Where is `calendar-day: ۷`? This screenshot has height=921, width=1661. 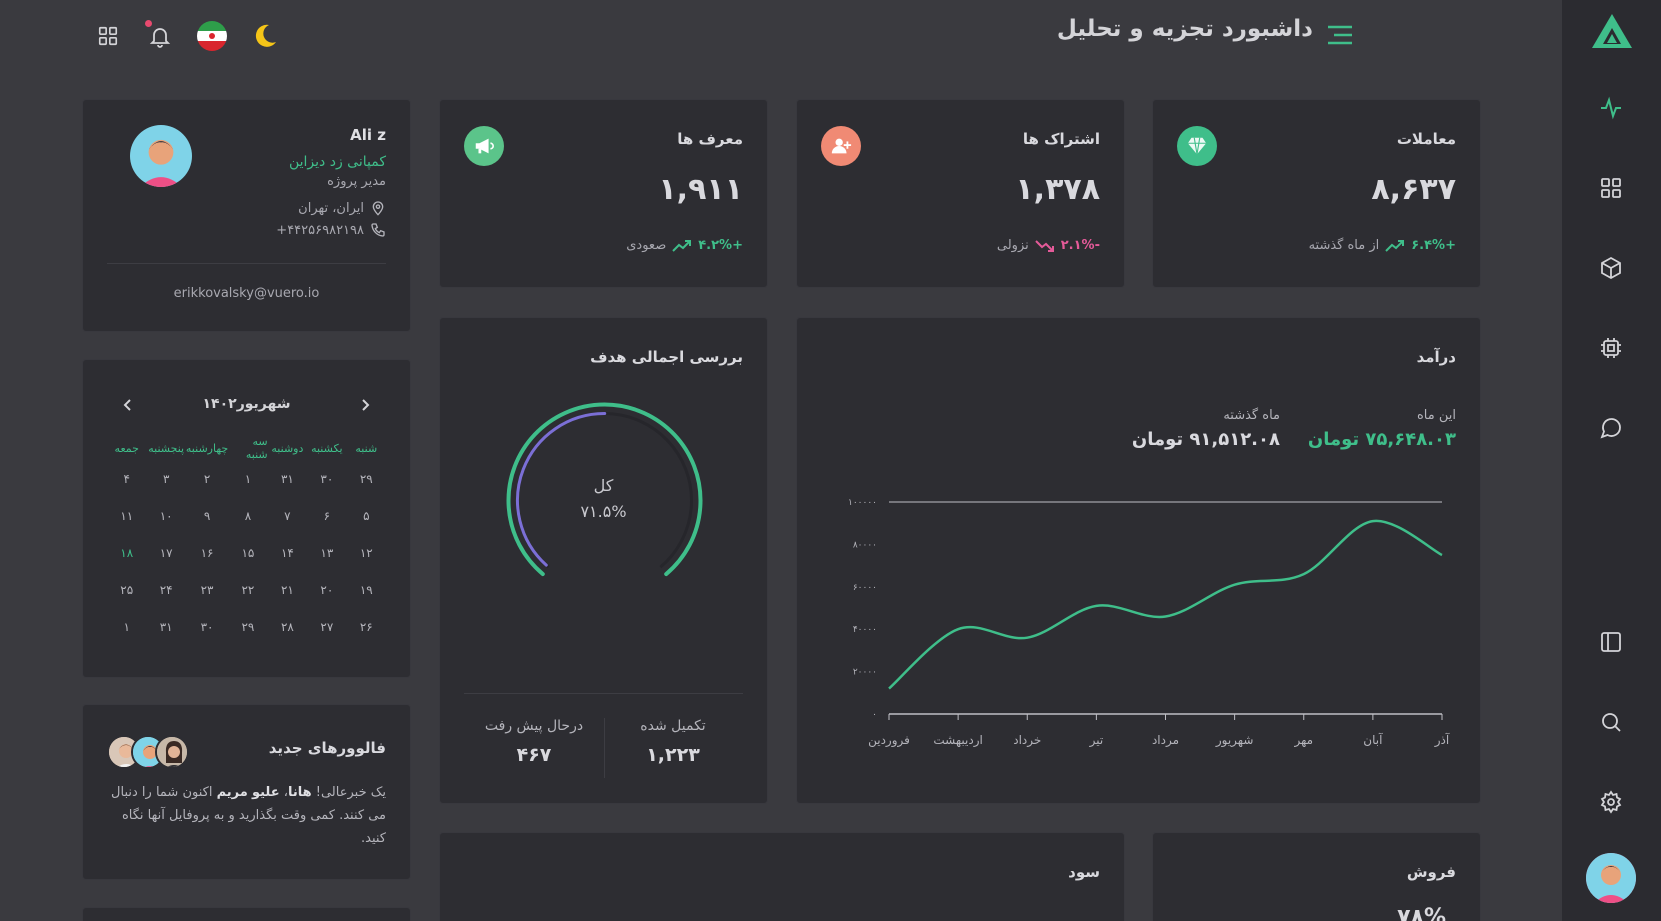 calendar-day: ۷ is located at coordinates (287, 515).